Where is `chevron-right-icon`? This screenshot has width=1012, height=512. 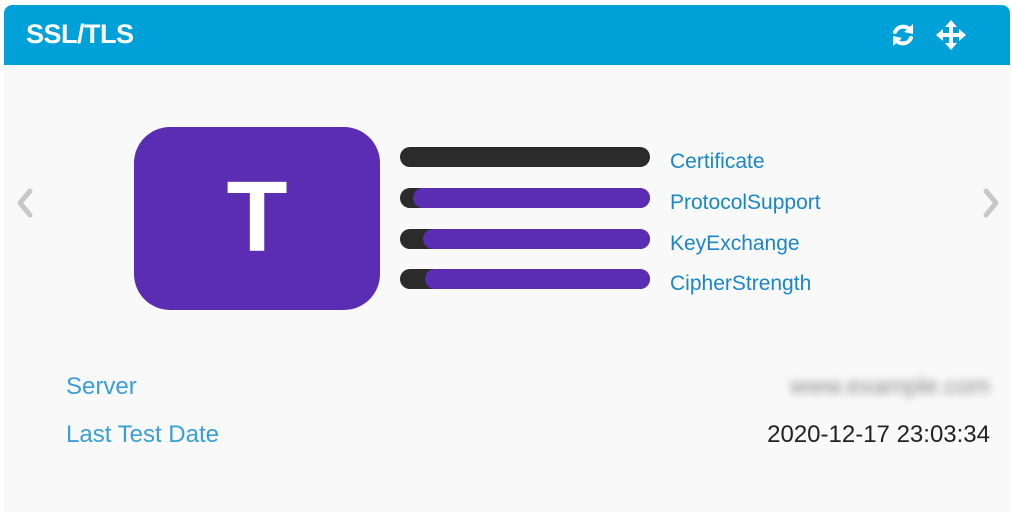
chevron-right-icon is located at coordinates (991, 203).